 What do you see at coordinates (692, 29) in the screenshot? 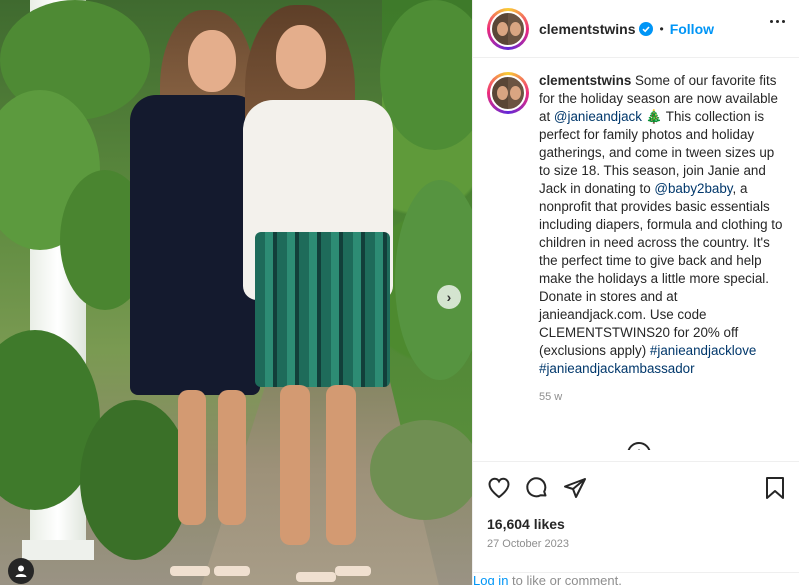
I see `follow-button: Follow` at bounding box center [692, 29].